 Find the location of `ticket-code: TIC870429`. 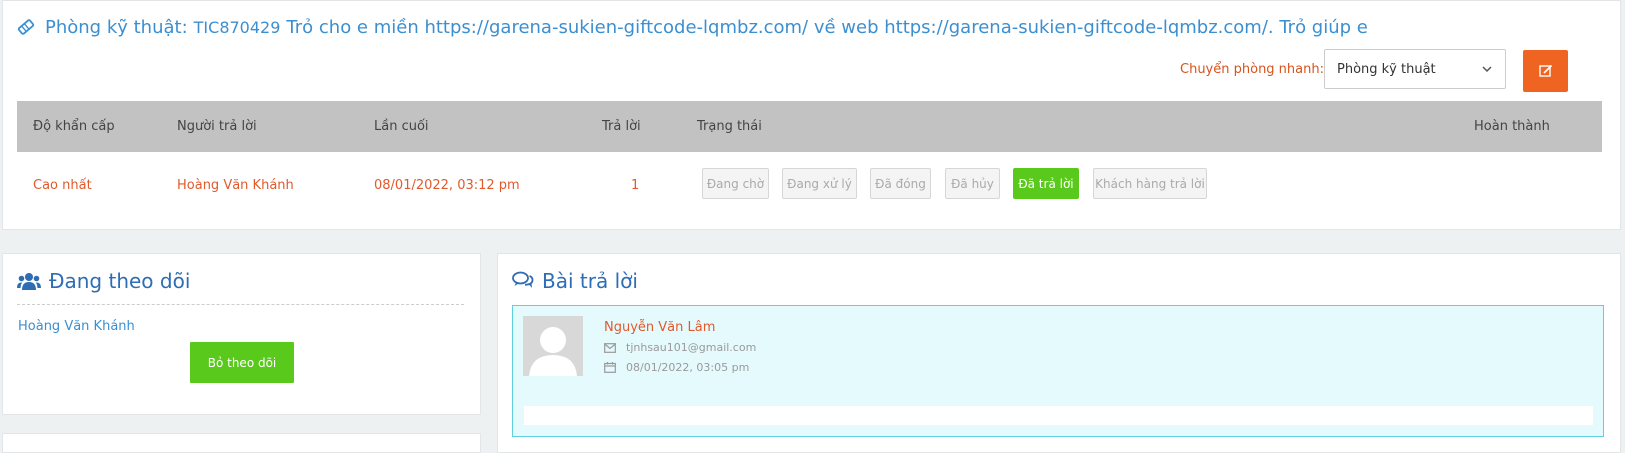

ticket-code: TIC870429 is located at coordinates (237, 27).